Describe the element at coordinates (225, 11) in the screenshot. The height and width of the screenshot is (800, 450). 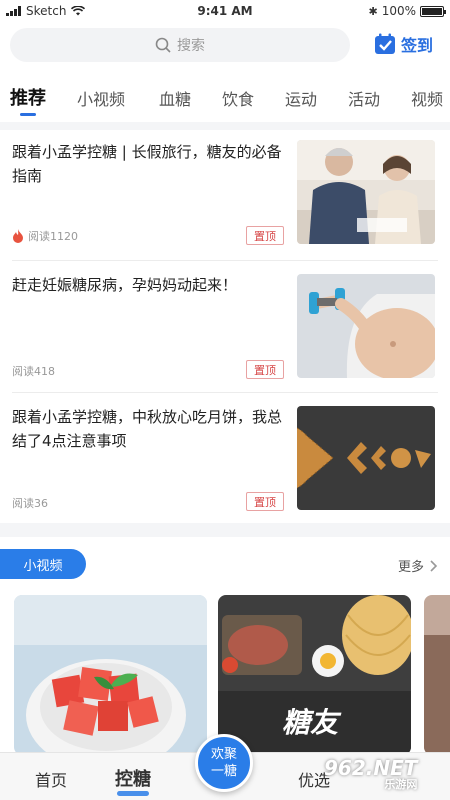
I see `status-bar: Sketch 9:41 AM ✱ 100%` at that location.